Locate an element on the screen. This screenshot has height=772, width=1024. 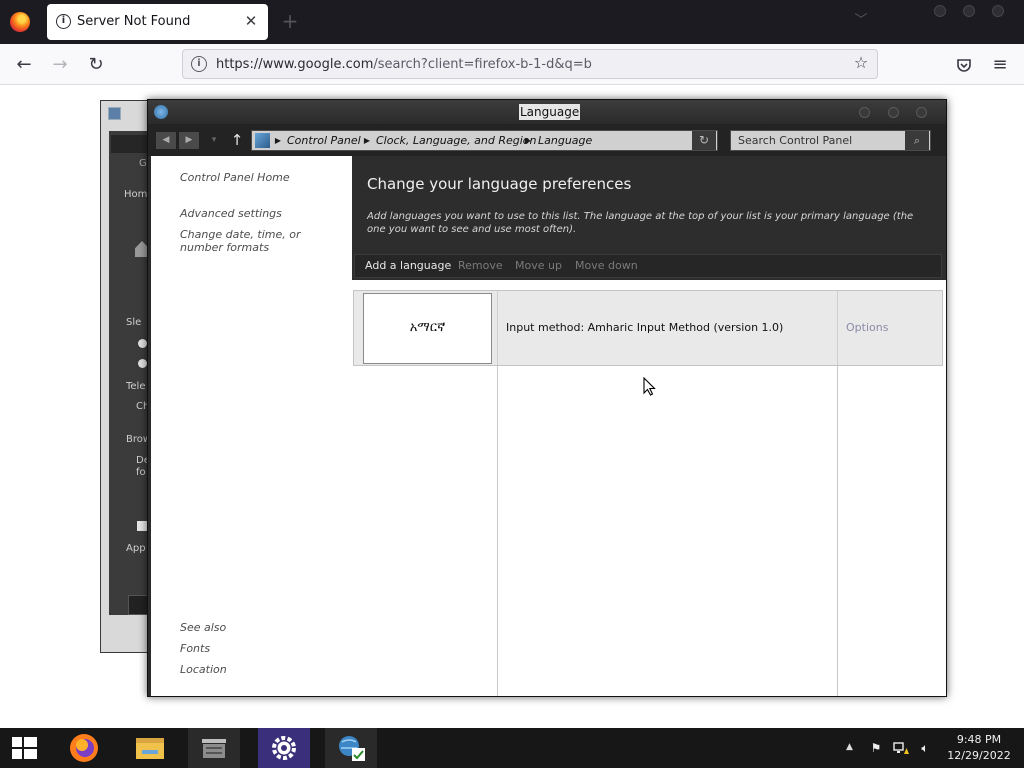
control-panel-taskbar-icon is located at coordinates (214, 748).